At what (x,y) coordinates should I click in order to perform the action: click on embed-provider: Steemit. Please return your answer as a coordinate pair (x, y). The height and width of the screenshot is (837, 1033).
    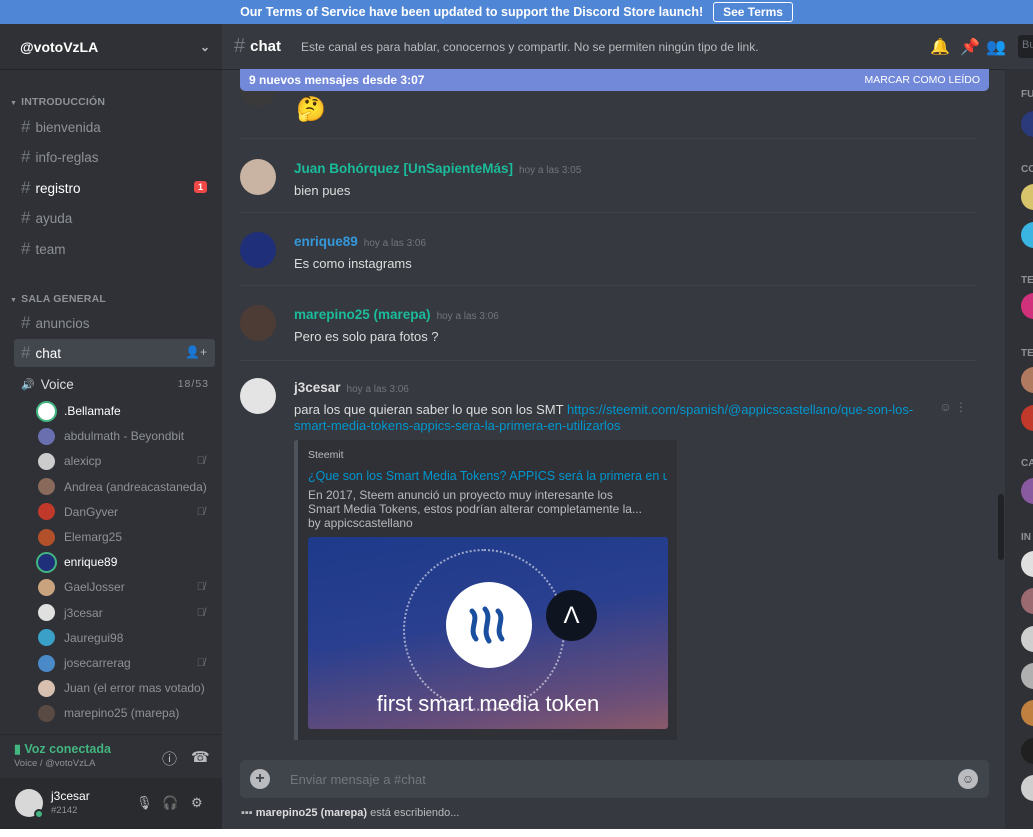
    Looking at the image, I should click on (487, 455).